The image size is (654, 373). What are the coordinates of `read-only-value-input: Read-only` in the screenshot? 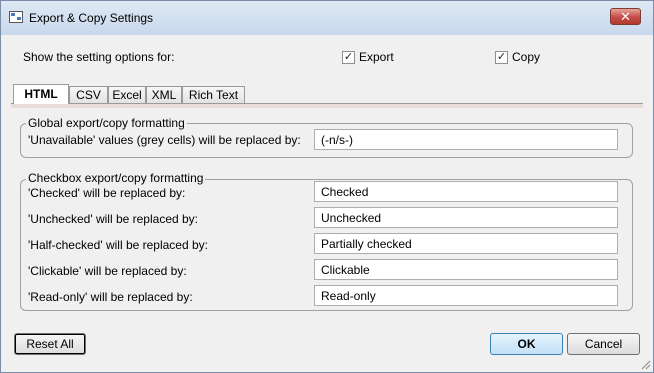 It's located at (466, 295).